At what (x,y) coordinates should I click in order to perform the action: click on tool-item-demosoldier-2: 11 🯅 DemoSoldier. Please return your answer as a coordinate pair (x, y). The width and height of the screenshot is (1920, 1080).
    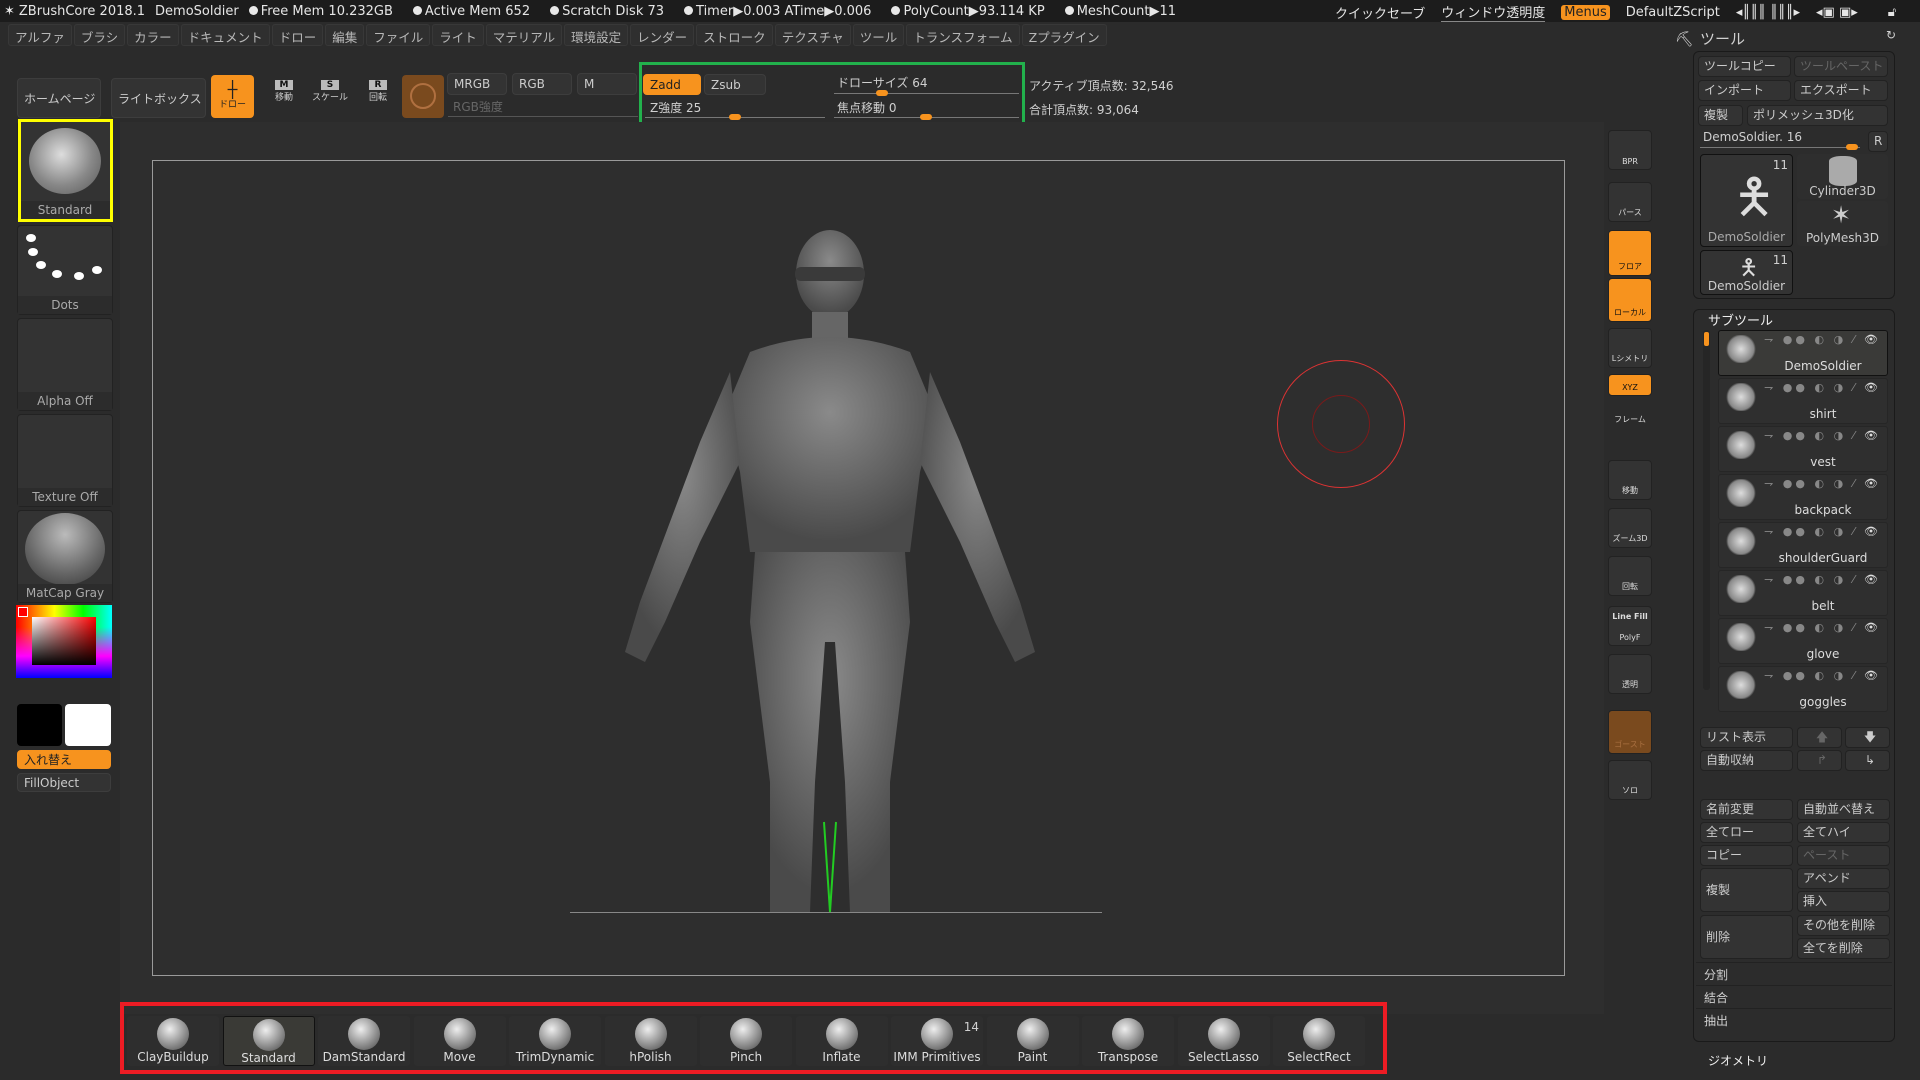
    Looking at the image, I should click on (1746, 272).